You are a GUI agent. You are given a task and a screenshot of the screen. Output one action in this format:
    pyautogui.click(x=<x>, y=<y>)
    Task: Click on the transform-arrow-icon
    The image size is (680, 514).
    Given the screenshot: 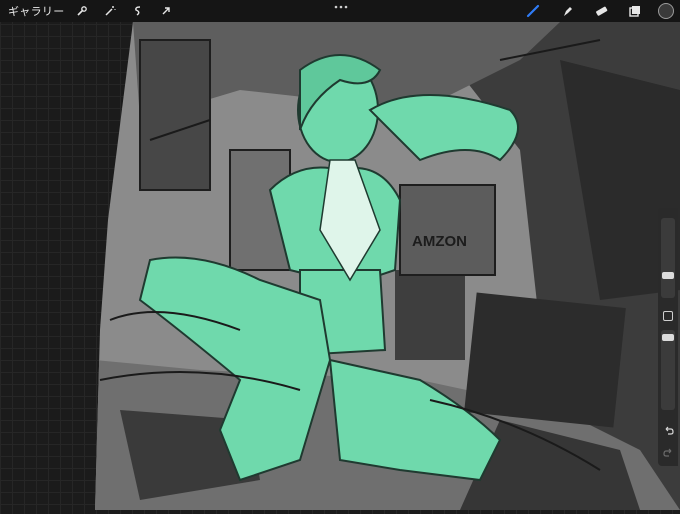 What is the action you would take?
    pyautogui.click(x=166, y=11)
    